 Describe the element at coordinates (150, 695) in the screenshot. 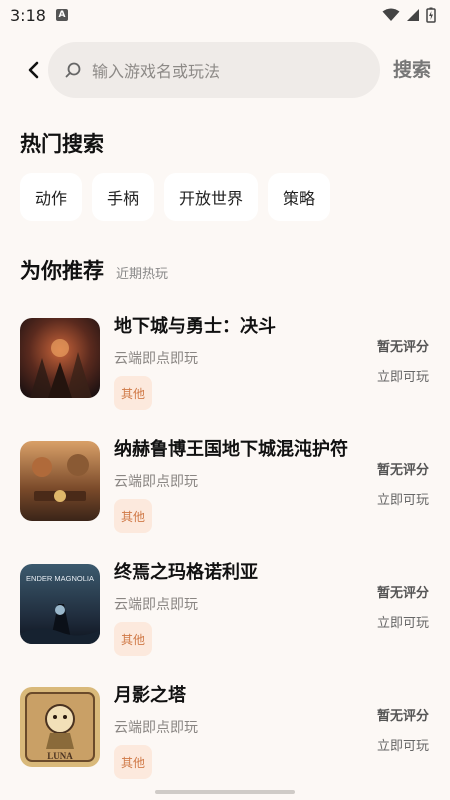

I see `game-title: 月影之塔` at that location.